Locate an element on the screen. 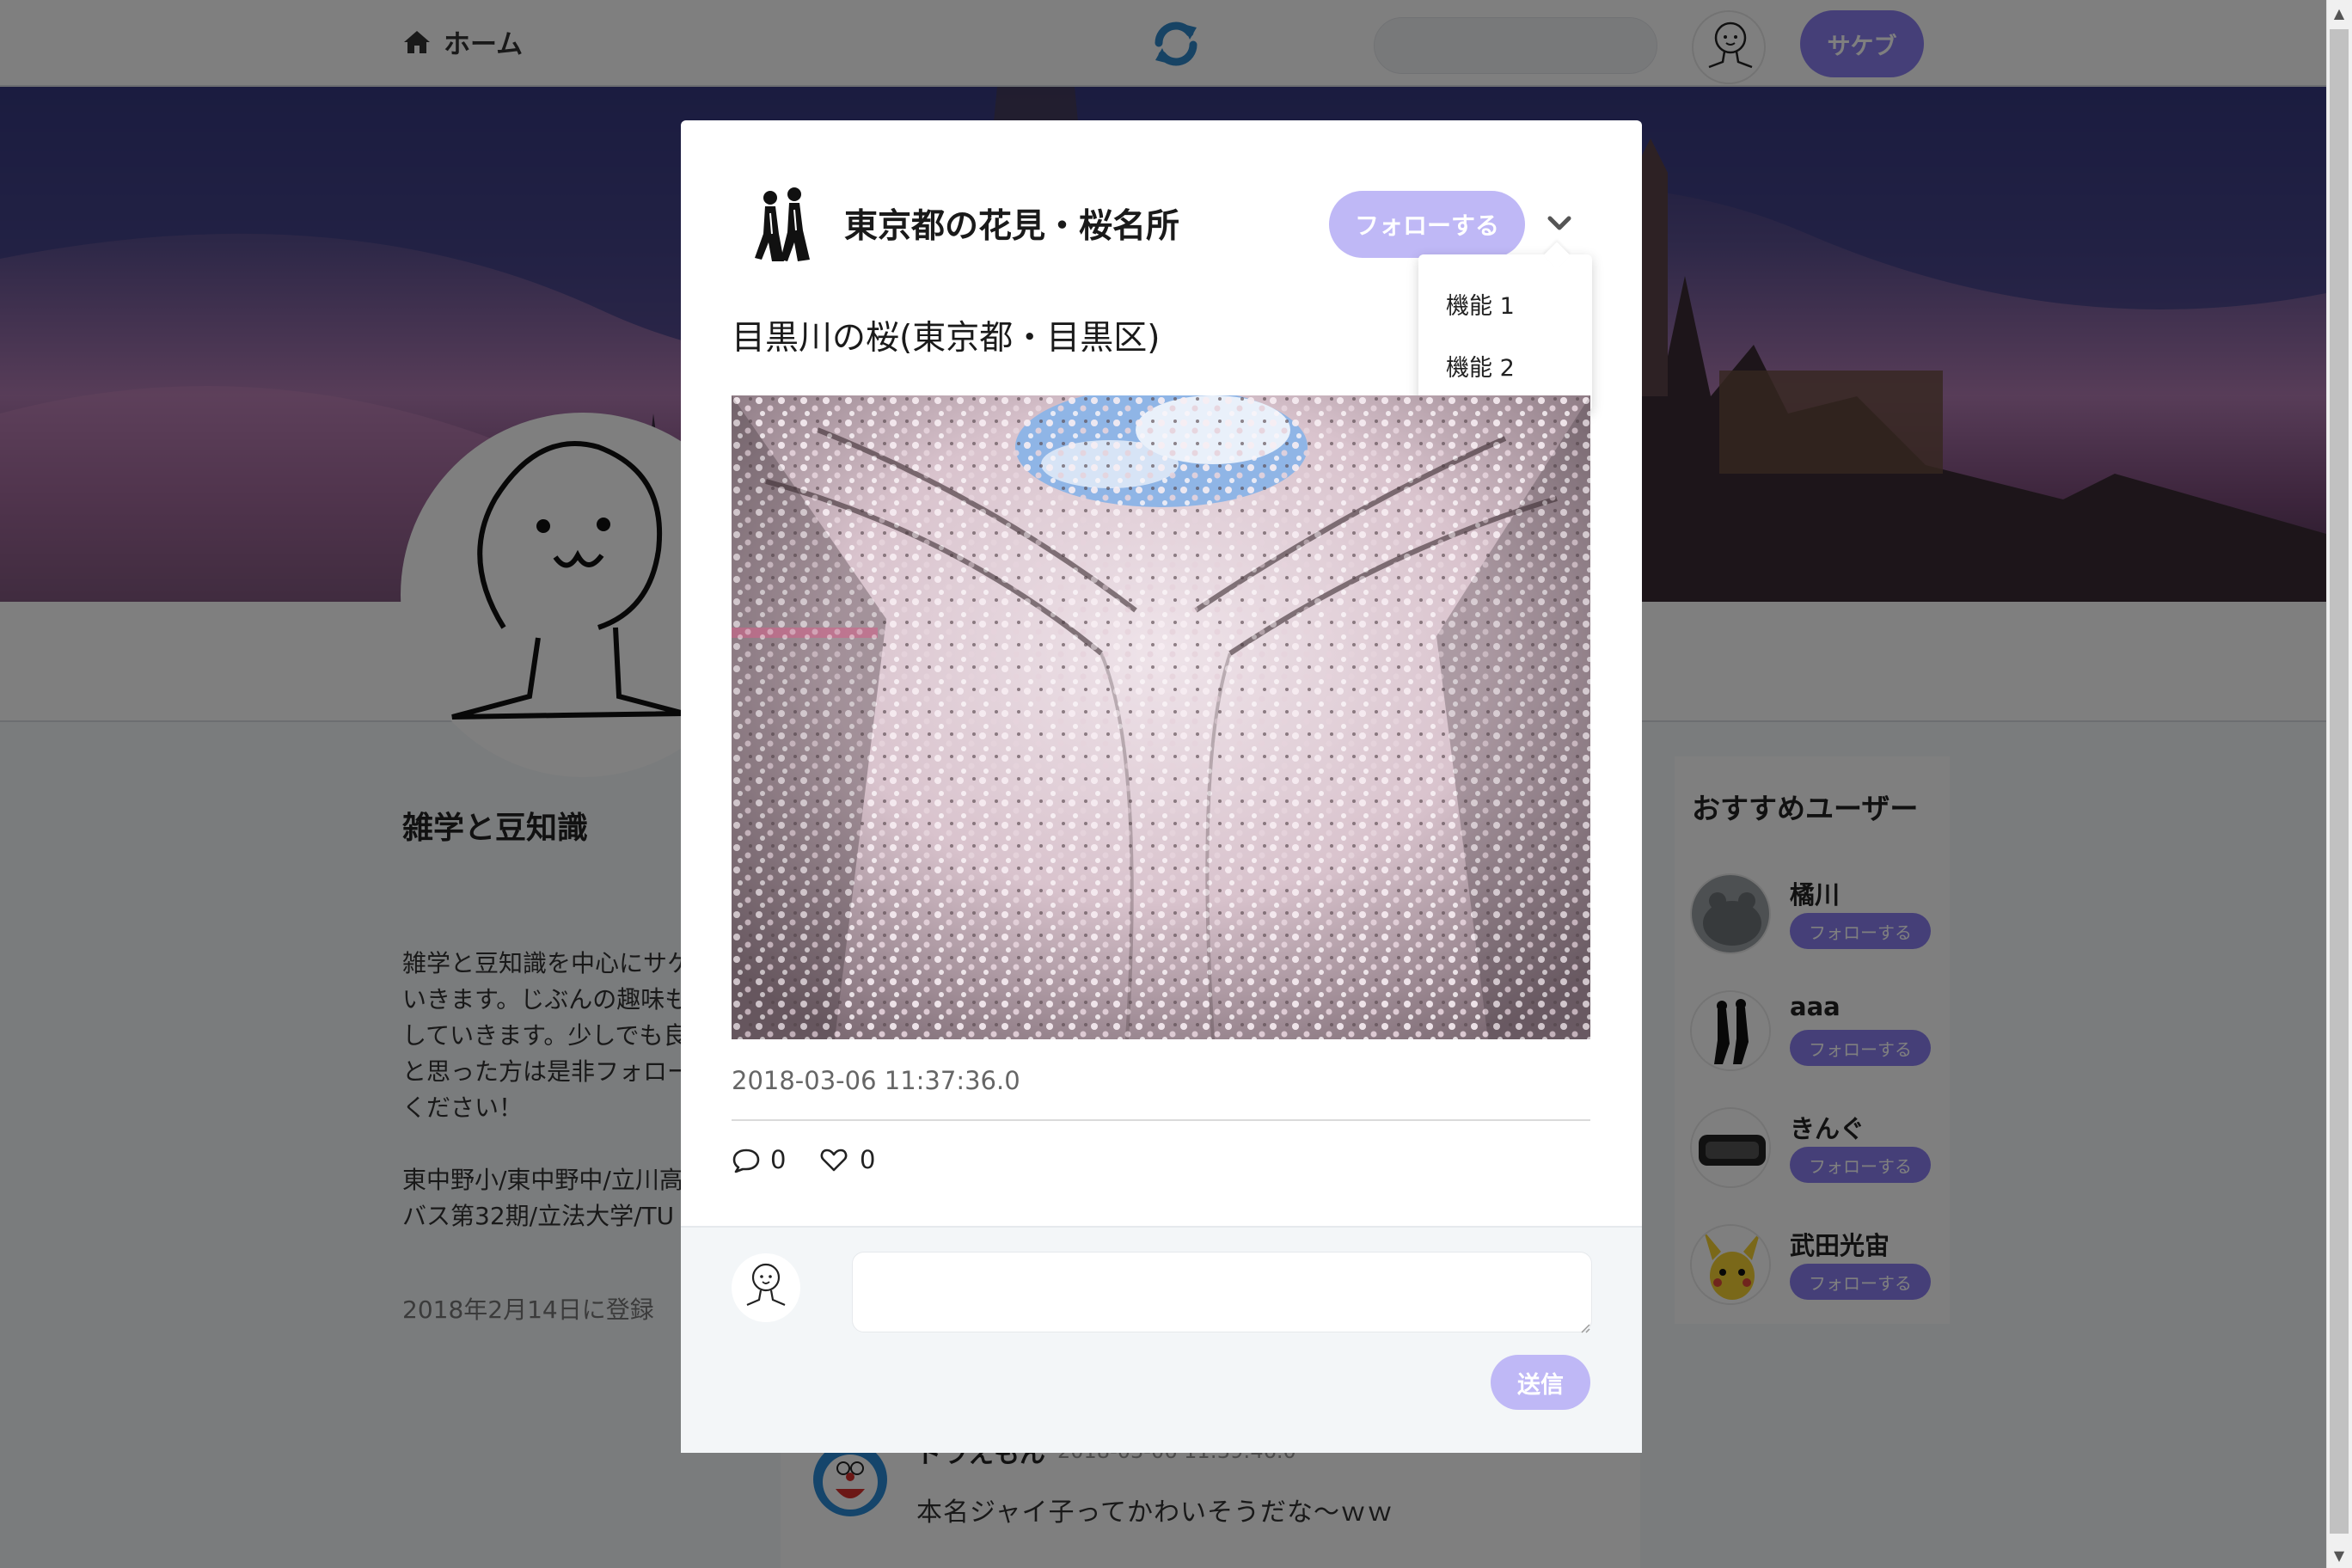 This screenshot has width=2352, height=1568. resize-handle-icon is located at coordinates (1585, 1326).